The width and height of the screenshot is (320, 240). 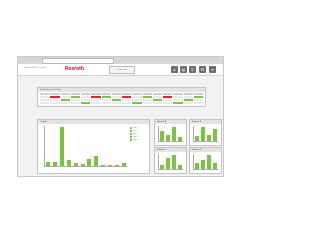 I want to click on app-title: Rexroth ActiveCockpit, so click(x=35, y=68).